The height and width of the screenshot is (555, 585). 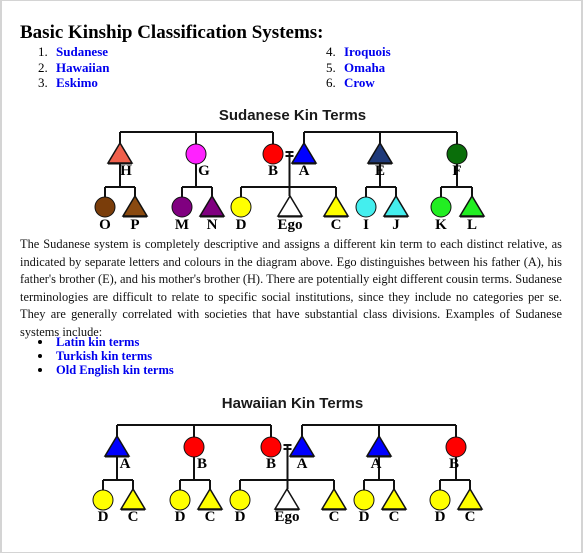 I want to click on child-ego-triangle-icon, so click(x=287, y=498).